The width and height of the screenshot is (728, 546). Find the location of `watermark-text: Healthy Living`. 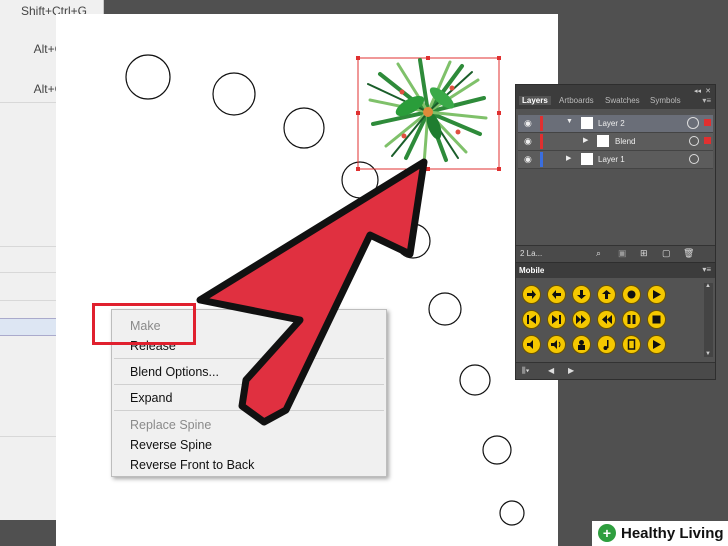

watermark-text: Healthy Living is located at coordinates (672, 533).